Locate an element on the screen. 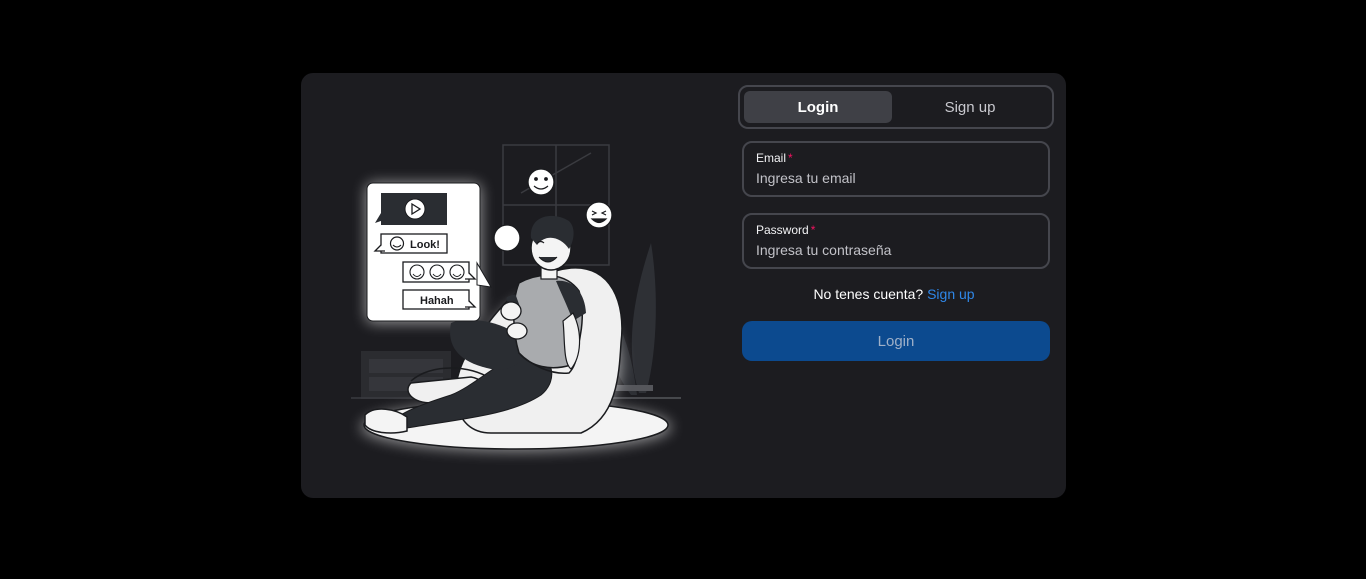 The image size is (1366, 579). password-input is located at coordinates (896, 250).